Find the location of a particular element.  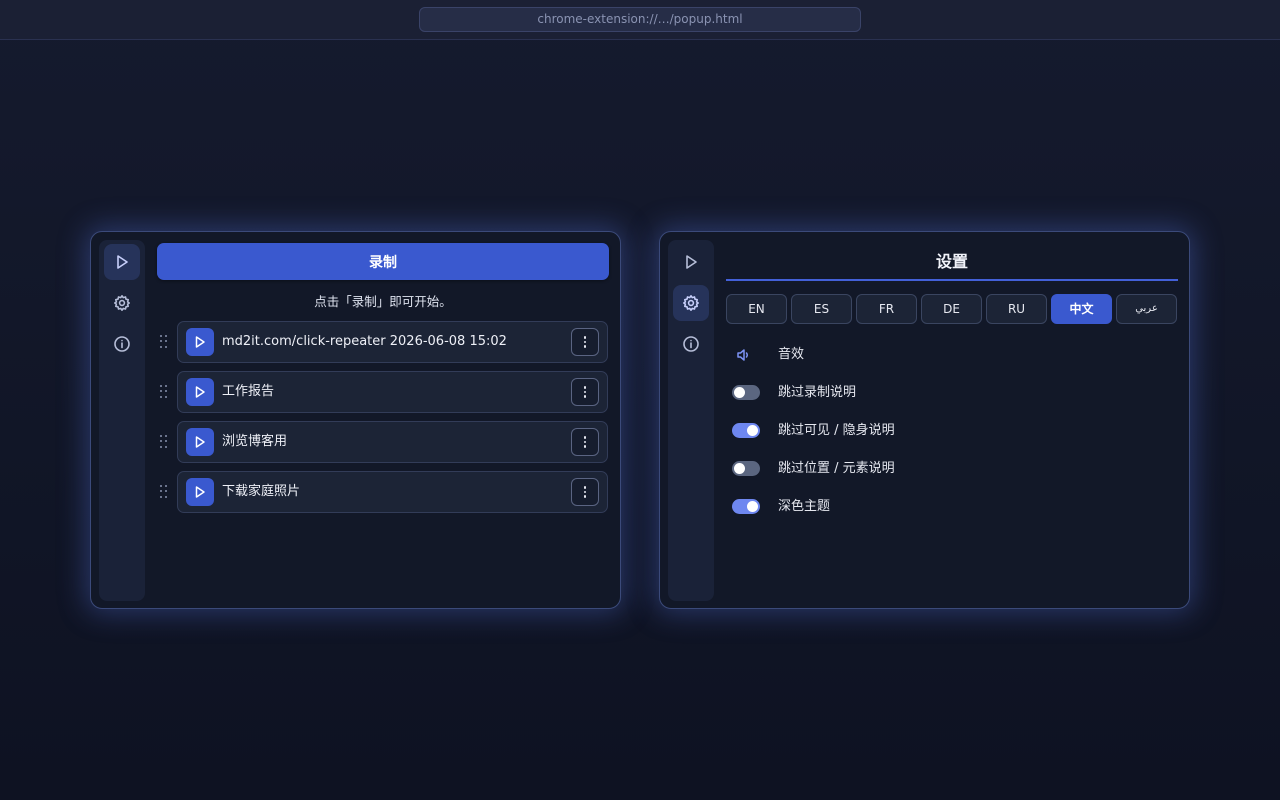

recording-label: 下载家庭照片 is located at coordinates (261, 491).